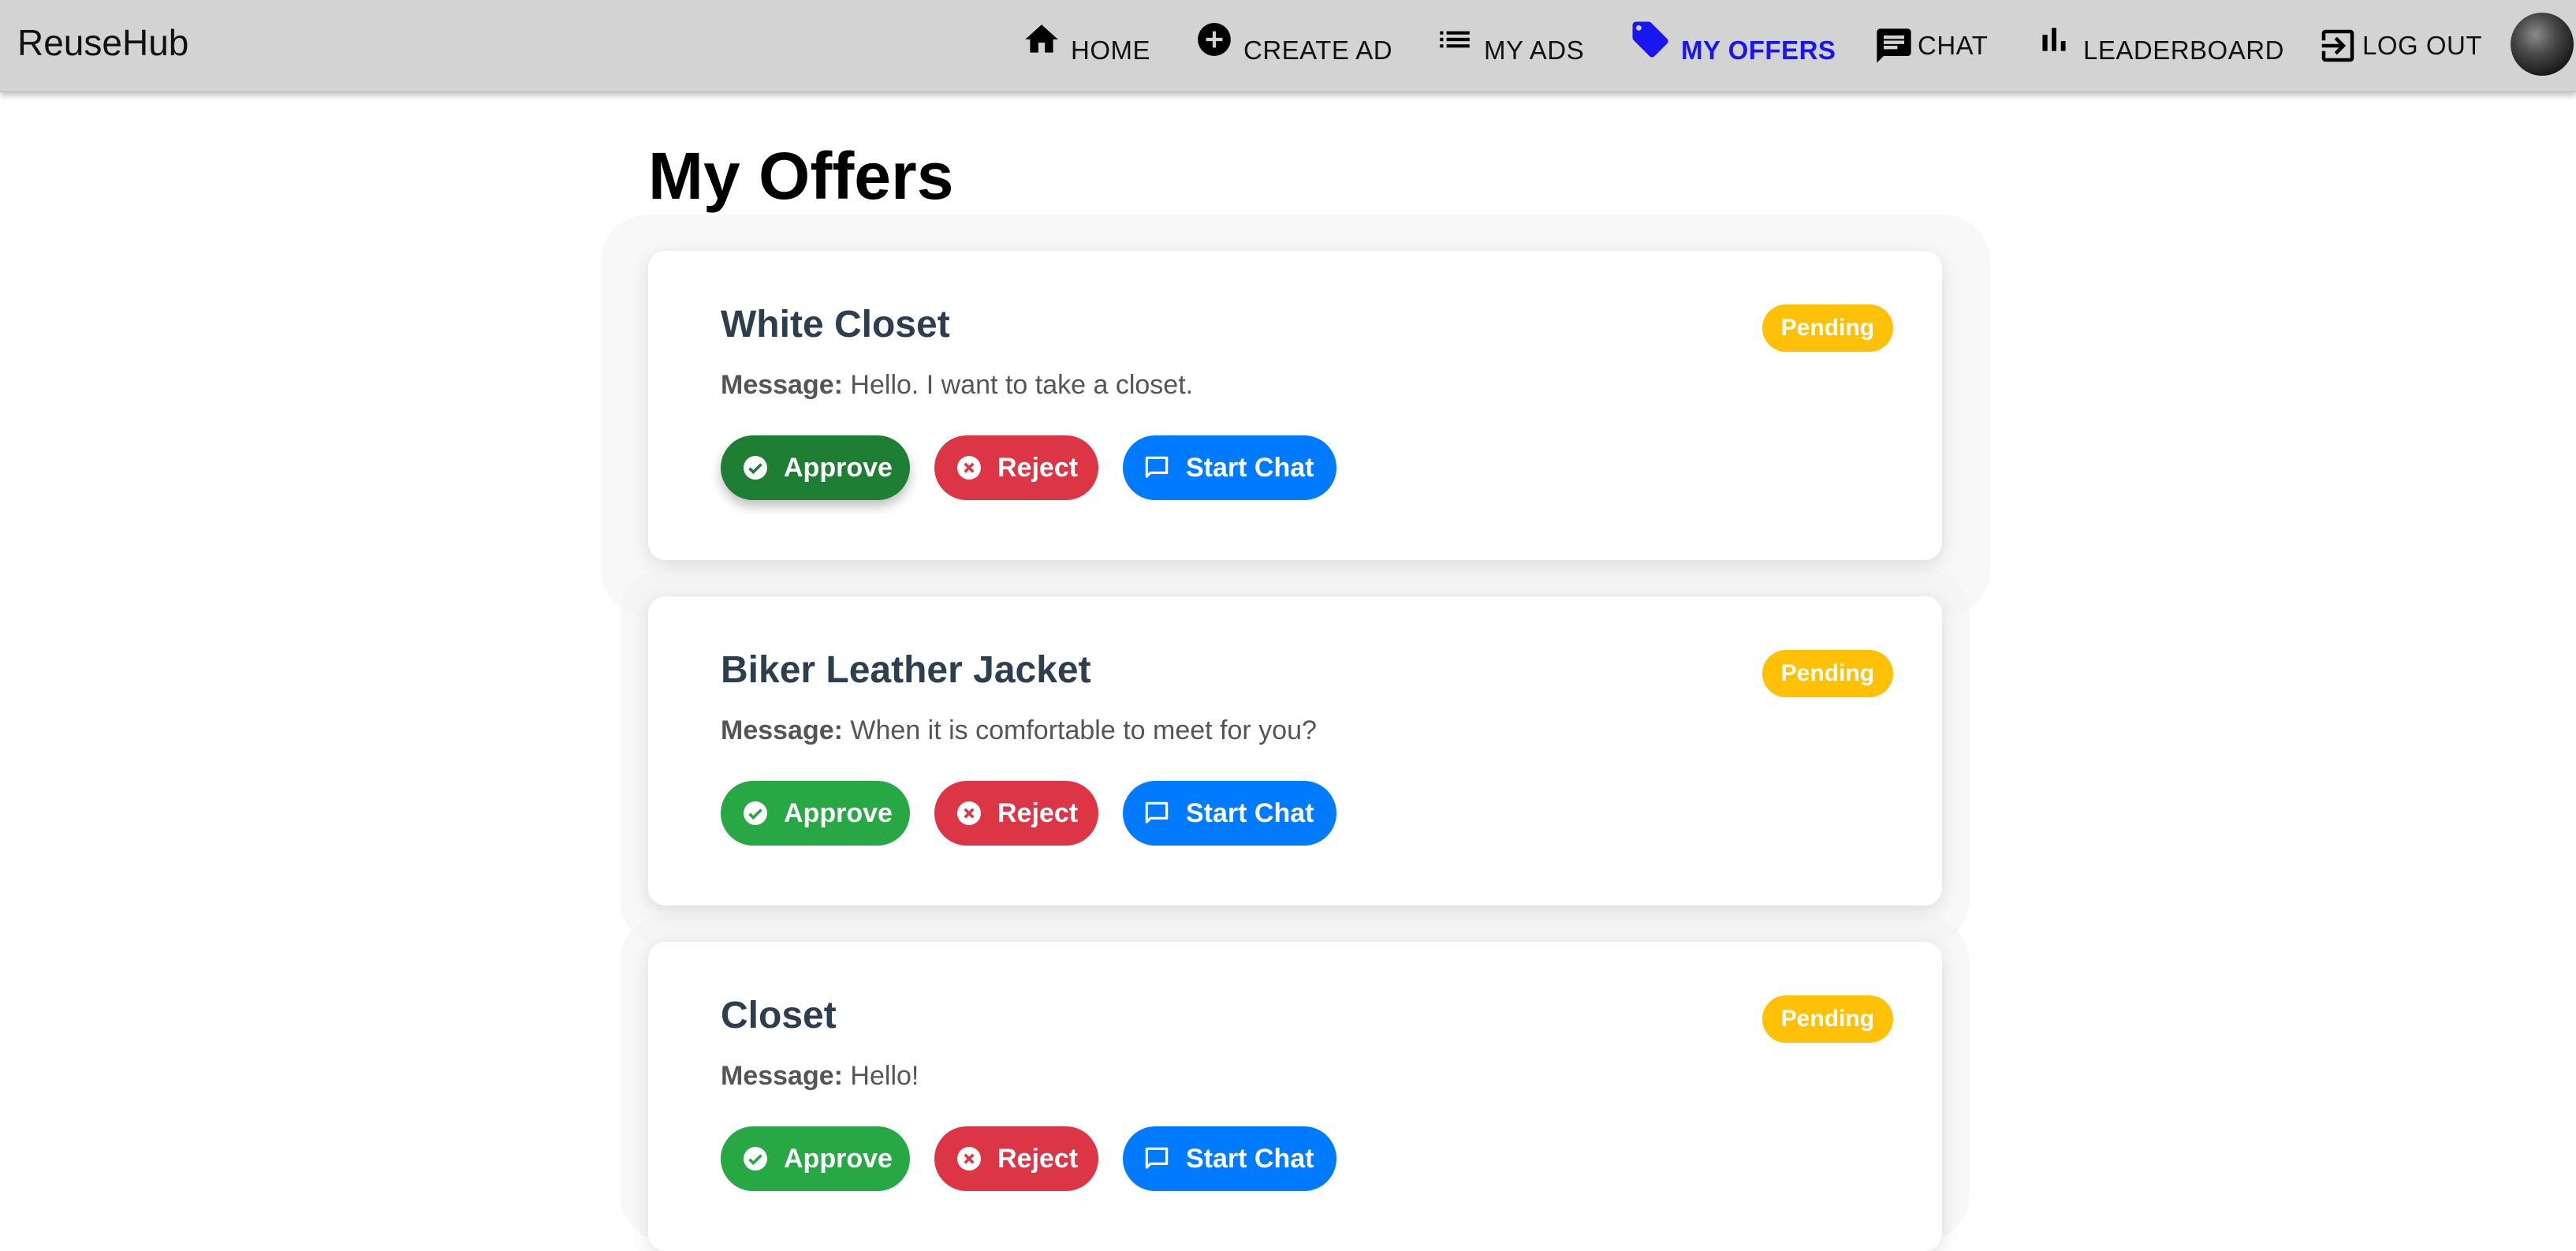 The width and height of the screenshot is (2576, 1251). I want to click on nav-my-ads: MY ADS, so click(1509, 45).